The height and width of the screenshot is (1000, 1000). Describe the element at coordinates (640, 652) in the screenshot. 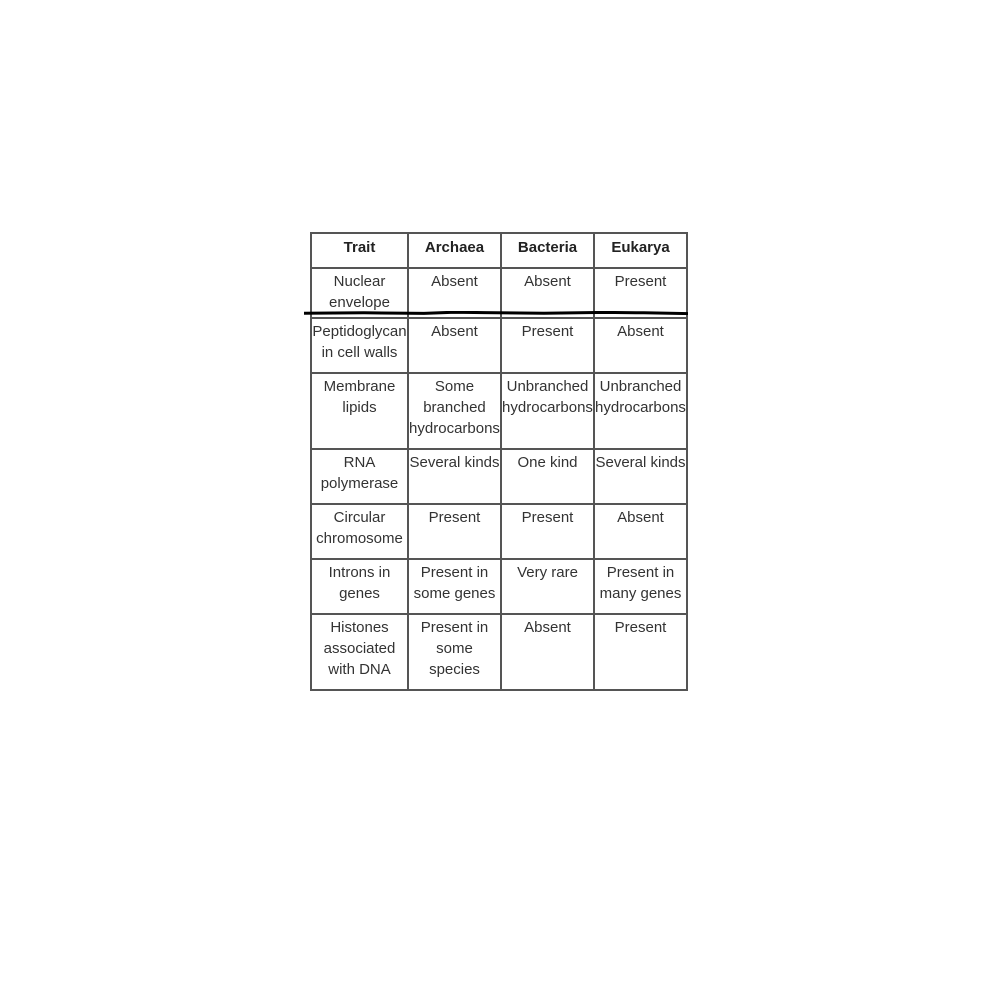

I see `eukarya-cell: Present` at that location.